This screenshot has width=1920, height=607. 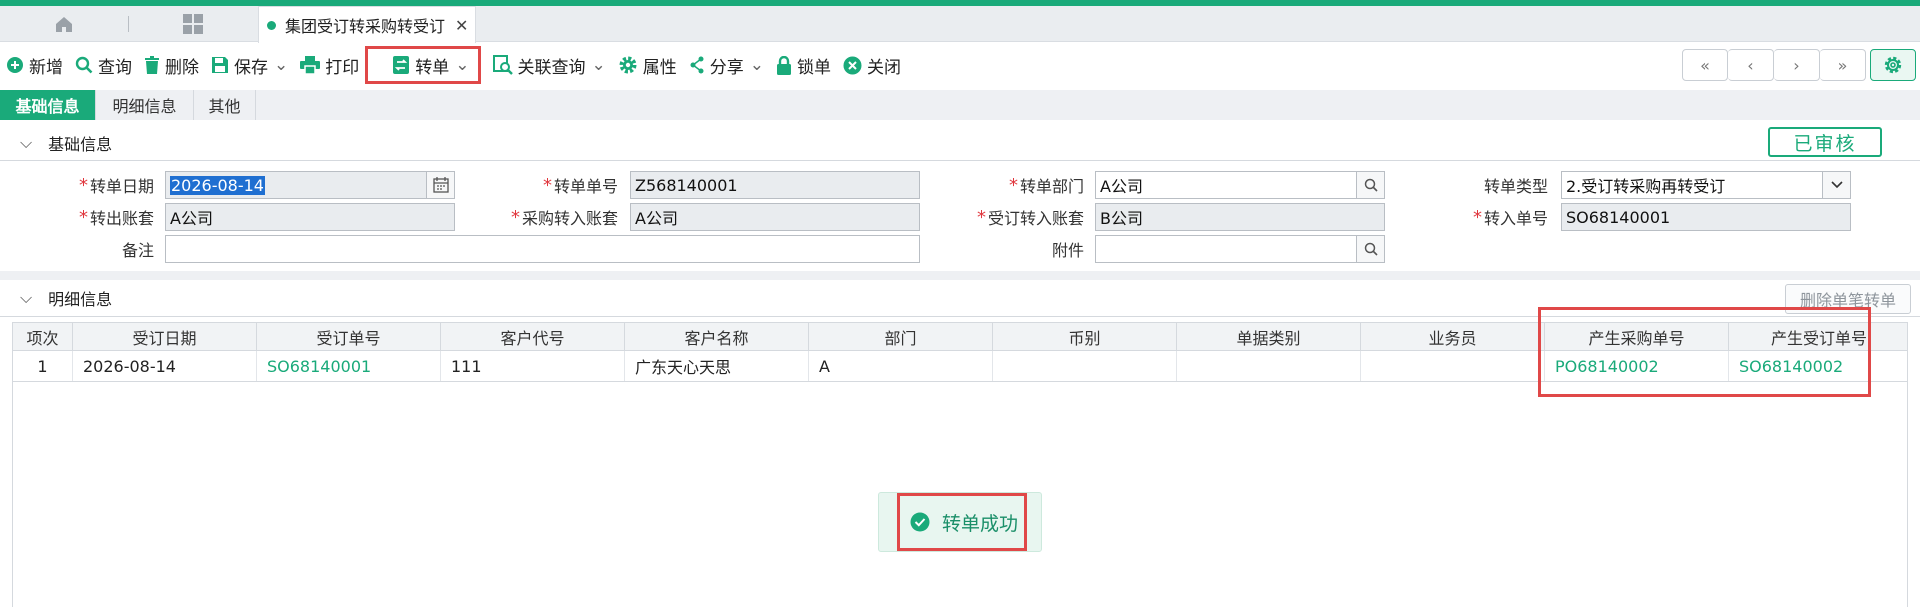 What do you see at coordinates (533, 337) in the screenshot?
I see `col-customer-code: 客户代号` at bounding box center [533, 337].